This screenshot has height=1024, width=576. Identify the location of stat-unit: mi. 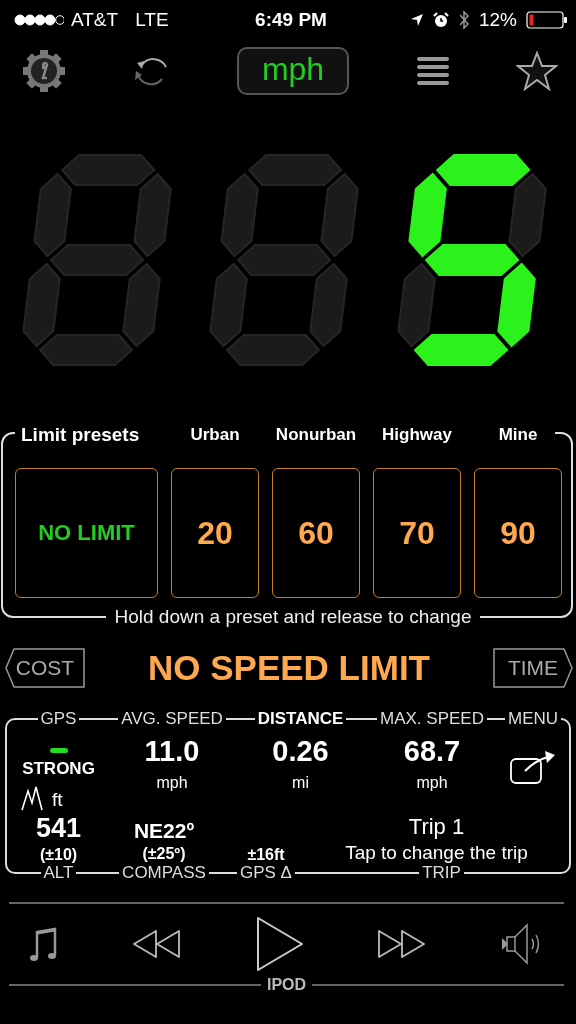
(300, 782).